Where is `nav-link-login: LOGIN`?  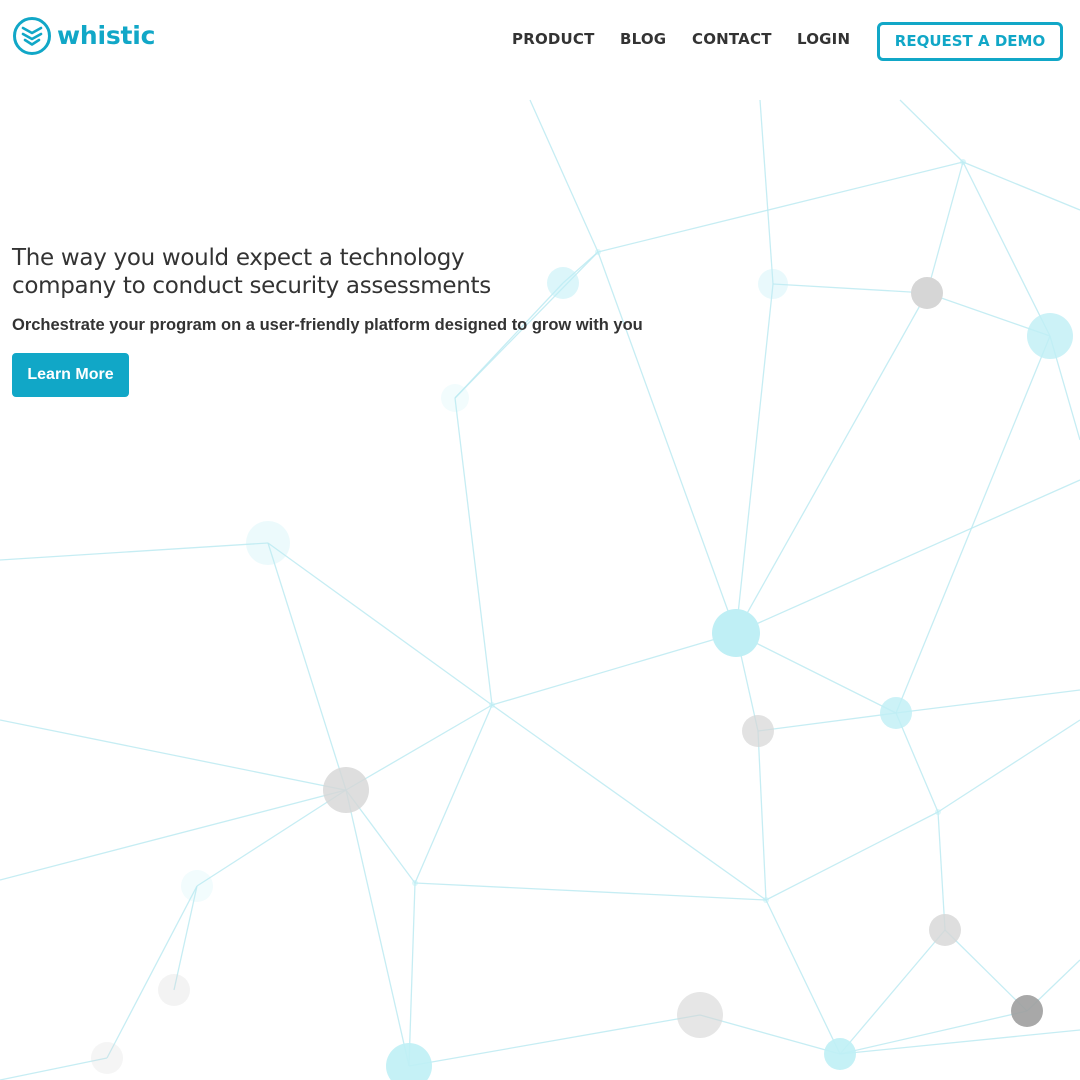 nav-link-login: LOGIN is located at coordinates (823, 39).